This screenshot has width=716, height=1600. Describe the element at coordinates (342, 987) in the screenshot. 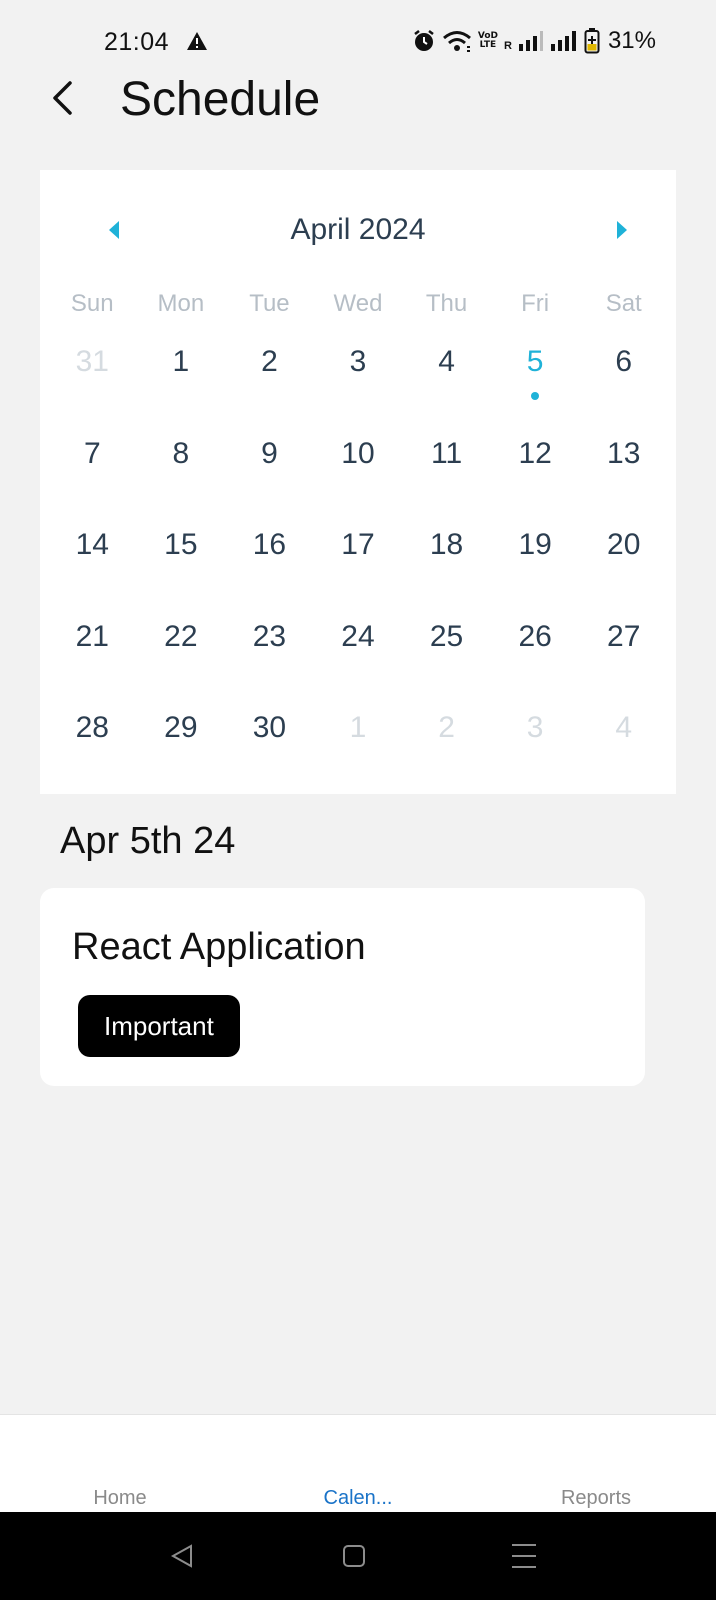

I see `event-card: React Application Important` at that location.